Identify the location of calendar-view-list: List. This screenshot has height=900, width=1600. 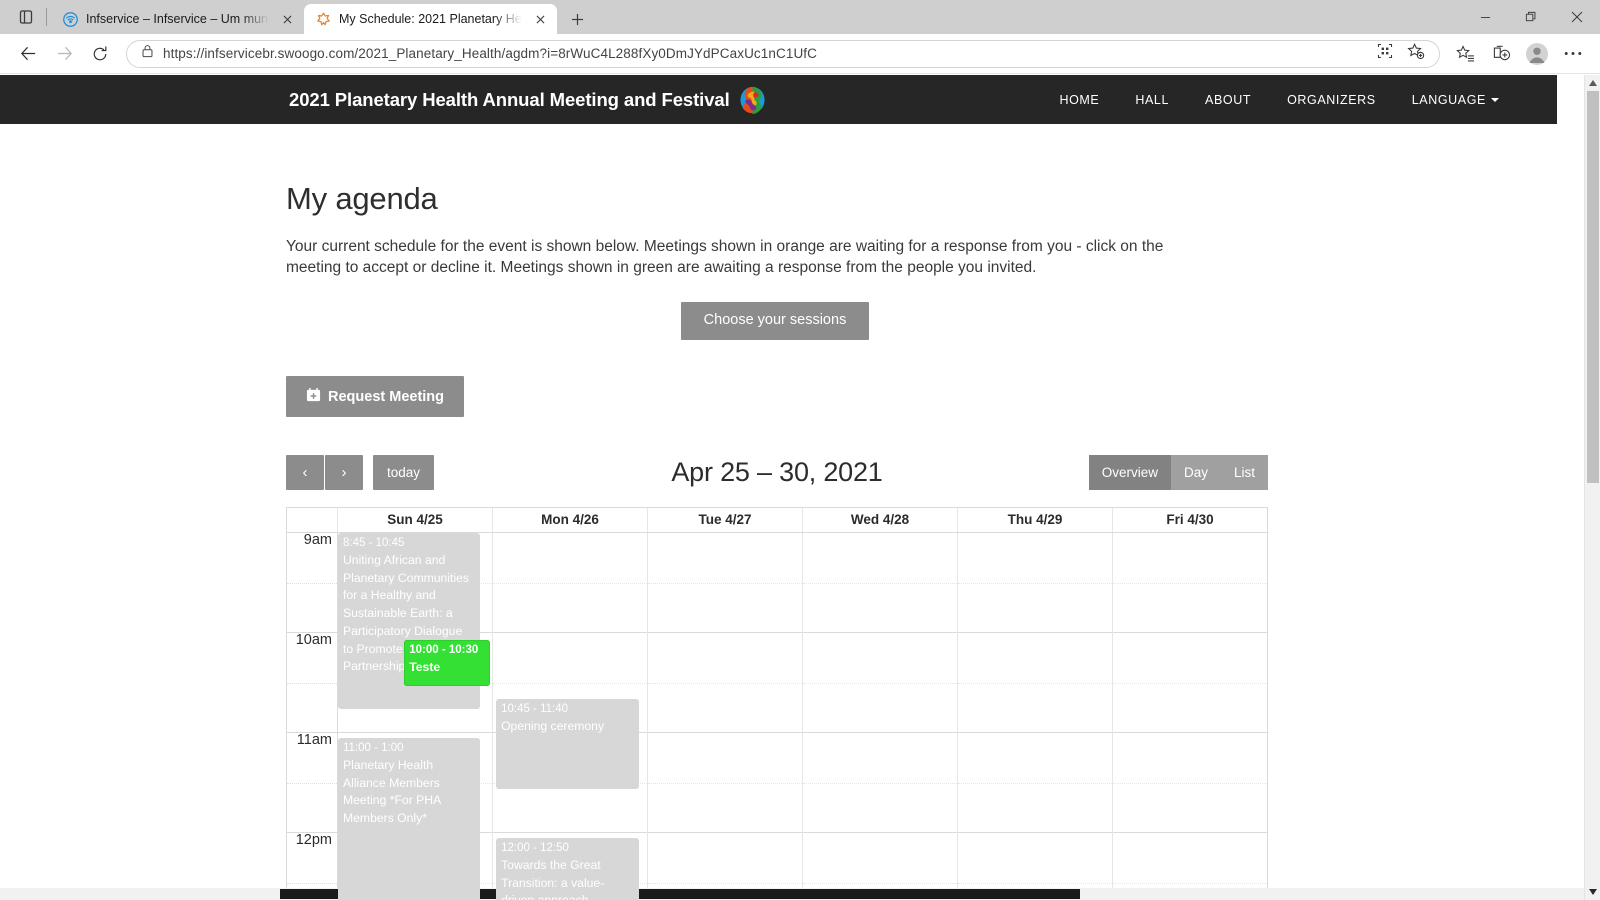
(1244, 473).